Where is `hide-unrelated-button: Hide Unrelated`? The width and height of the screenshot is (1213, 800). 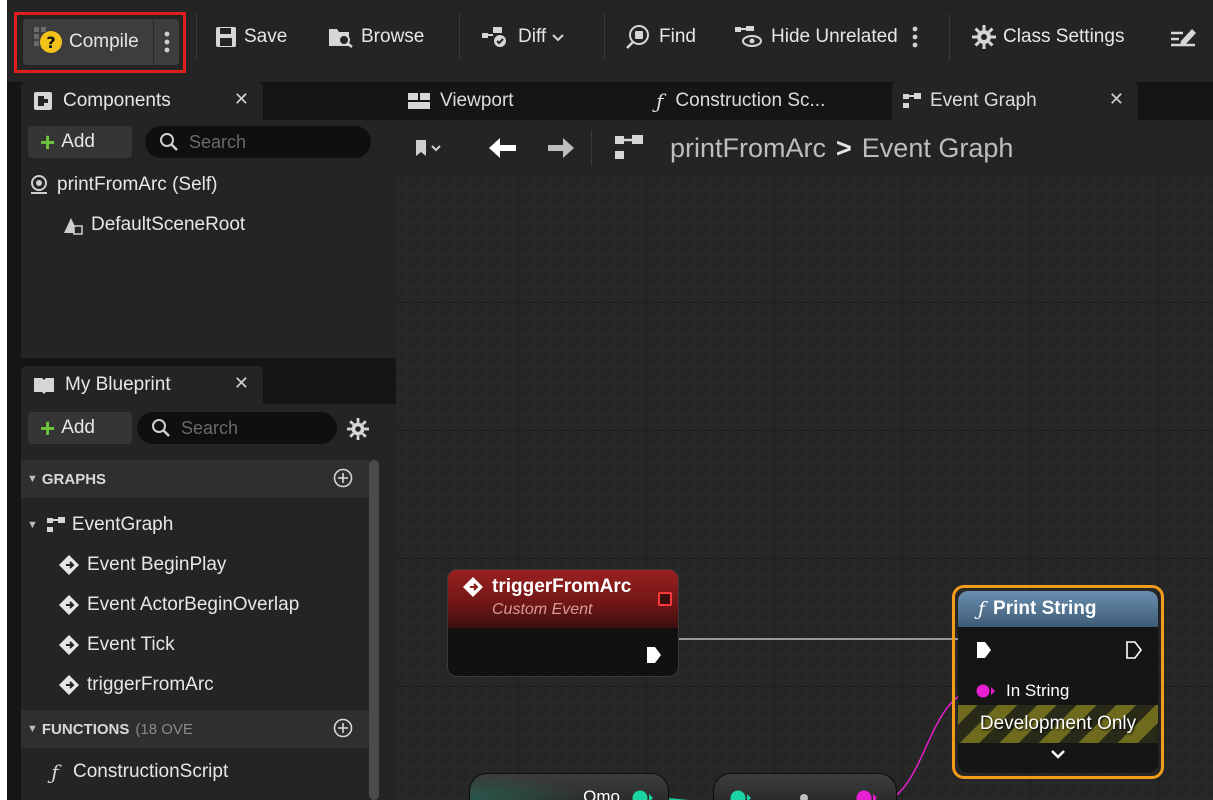 hide-unrelated-button: Hide Unrelated is located at coordinates (826, 37).